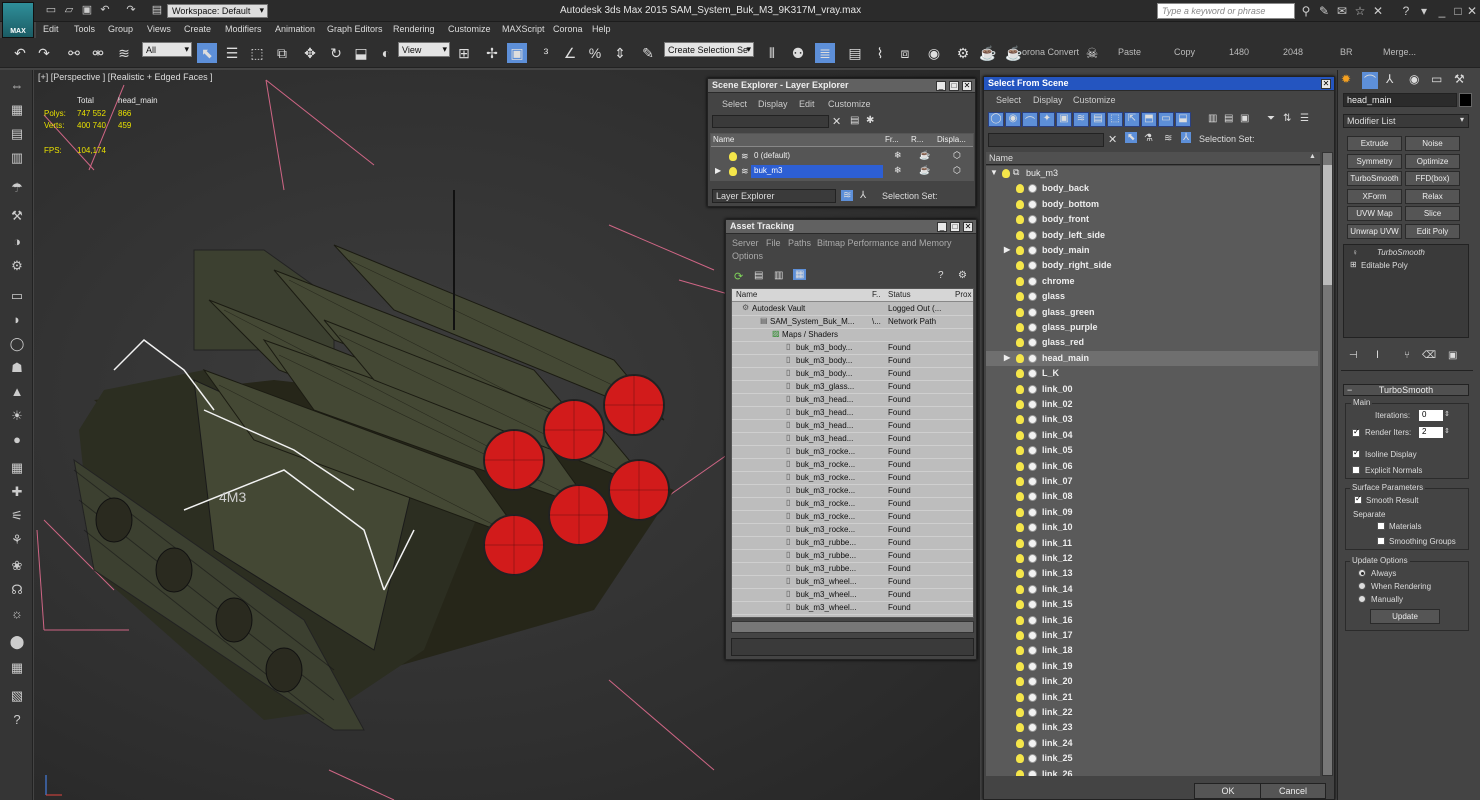 The height and width of the screenshot is (800, 1480). Describe the element at coordinates (1152, 681) in the screenshot. I see `object-row: link_20` at that location.